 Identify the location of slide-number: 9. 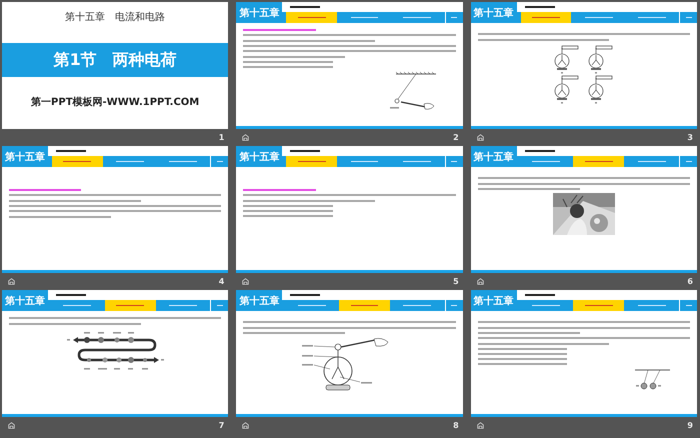
(690, 425).